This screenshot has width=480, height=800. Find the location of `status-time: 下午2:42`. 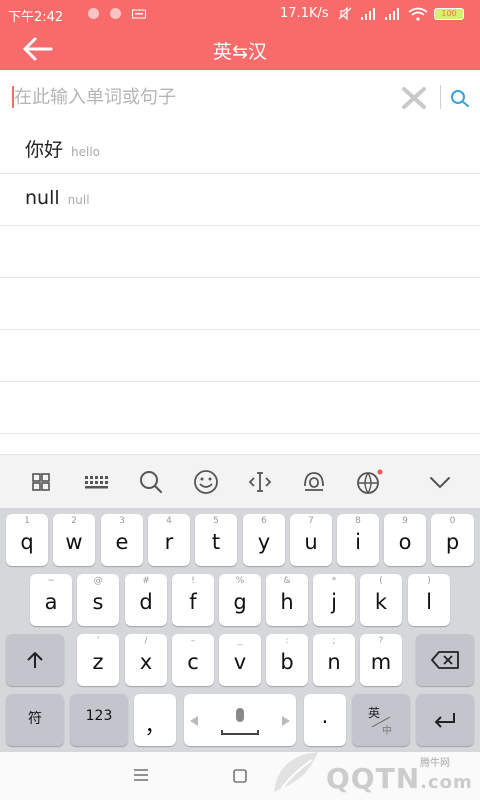

status-time: 下午2:42 is located at coordinates (36, 17).